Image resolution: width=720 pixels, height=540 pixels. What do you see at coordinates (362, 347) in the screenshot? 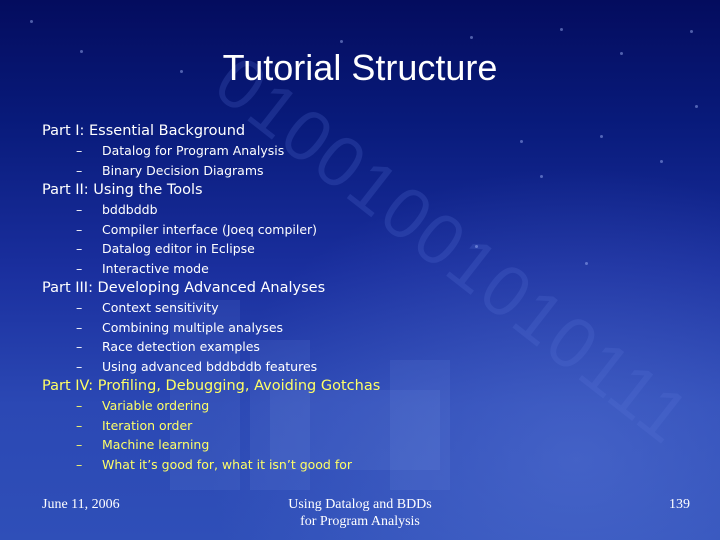
I see `list-item: – Race detection examples` at bounding box center [362, 347].